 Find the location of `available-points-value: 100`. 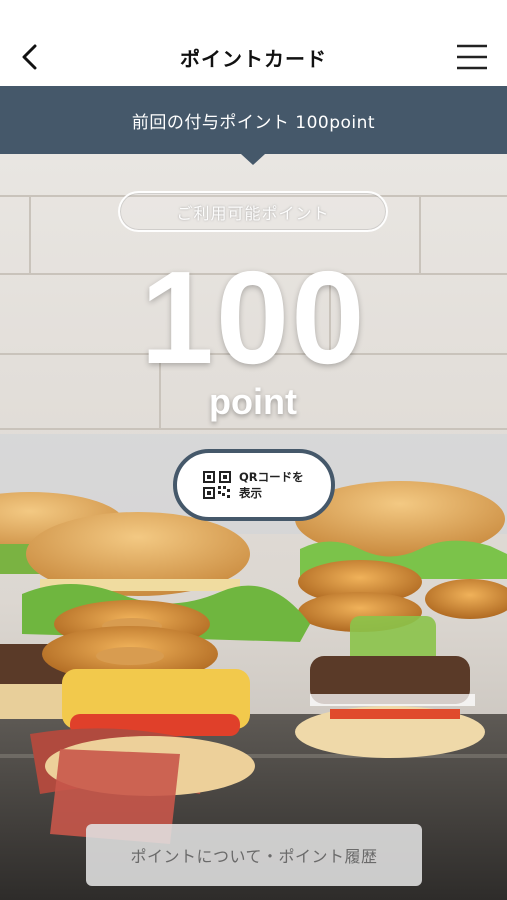

available-points-value: 100 is located at coordinates (253, 317).